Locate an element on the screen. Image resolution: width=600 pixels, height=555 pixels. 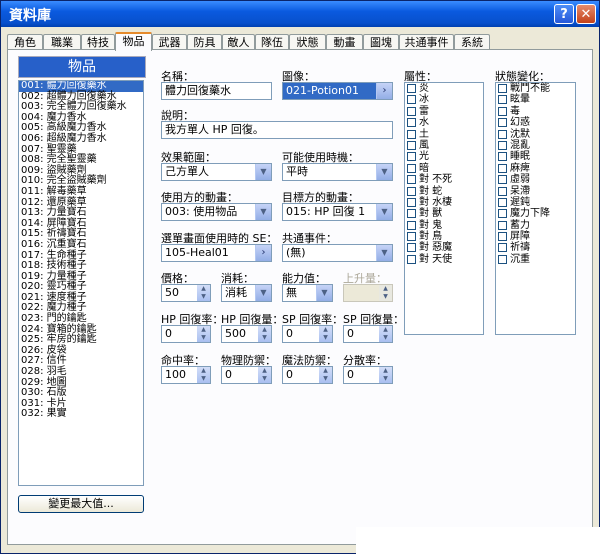
element-checkbox: 對 獸 is located at coordinates (444, 213).